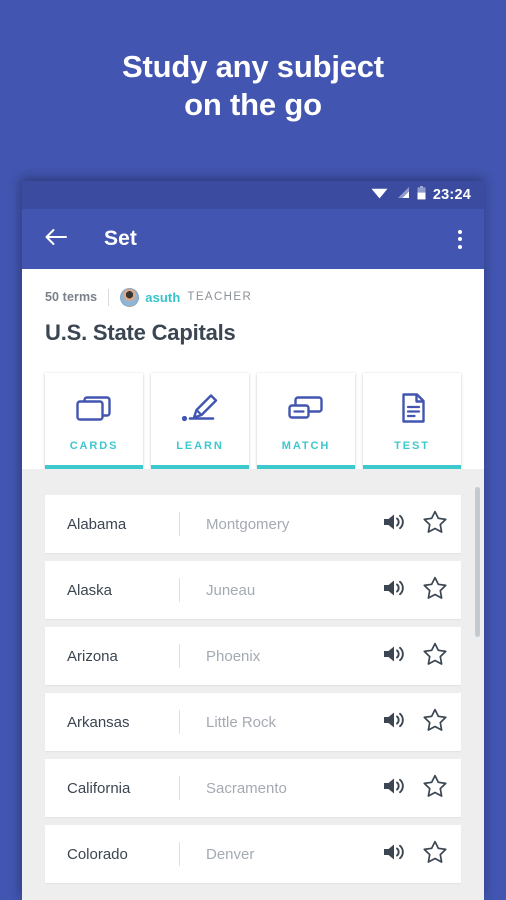 The height and width of the screenshot is (900, 506). I want to click on term-text: Arizona, so click(92, 656).